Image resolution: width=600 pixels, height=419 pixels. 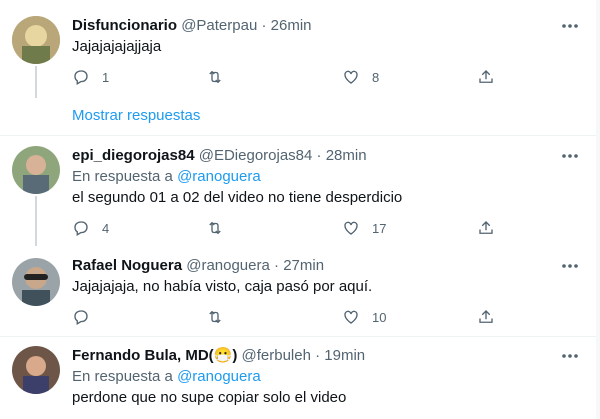 I want to click on action-bar: 4 17, so click(x=292, y=228).